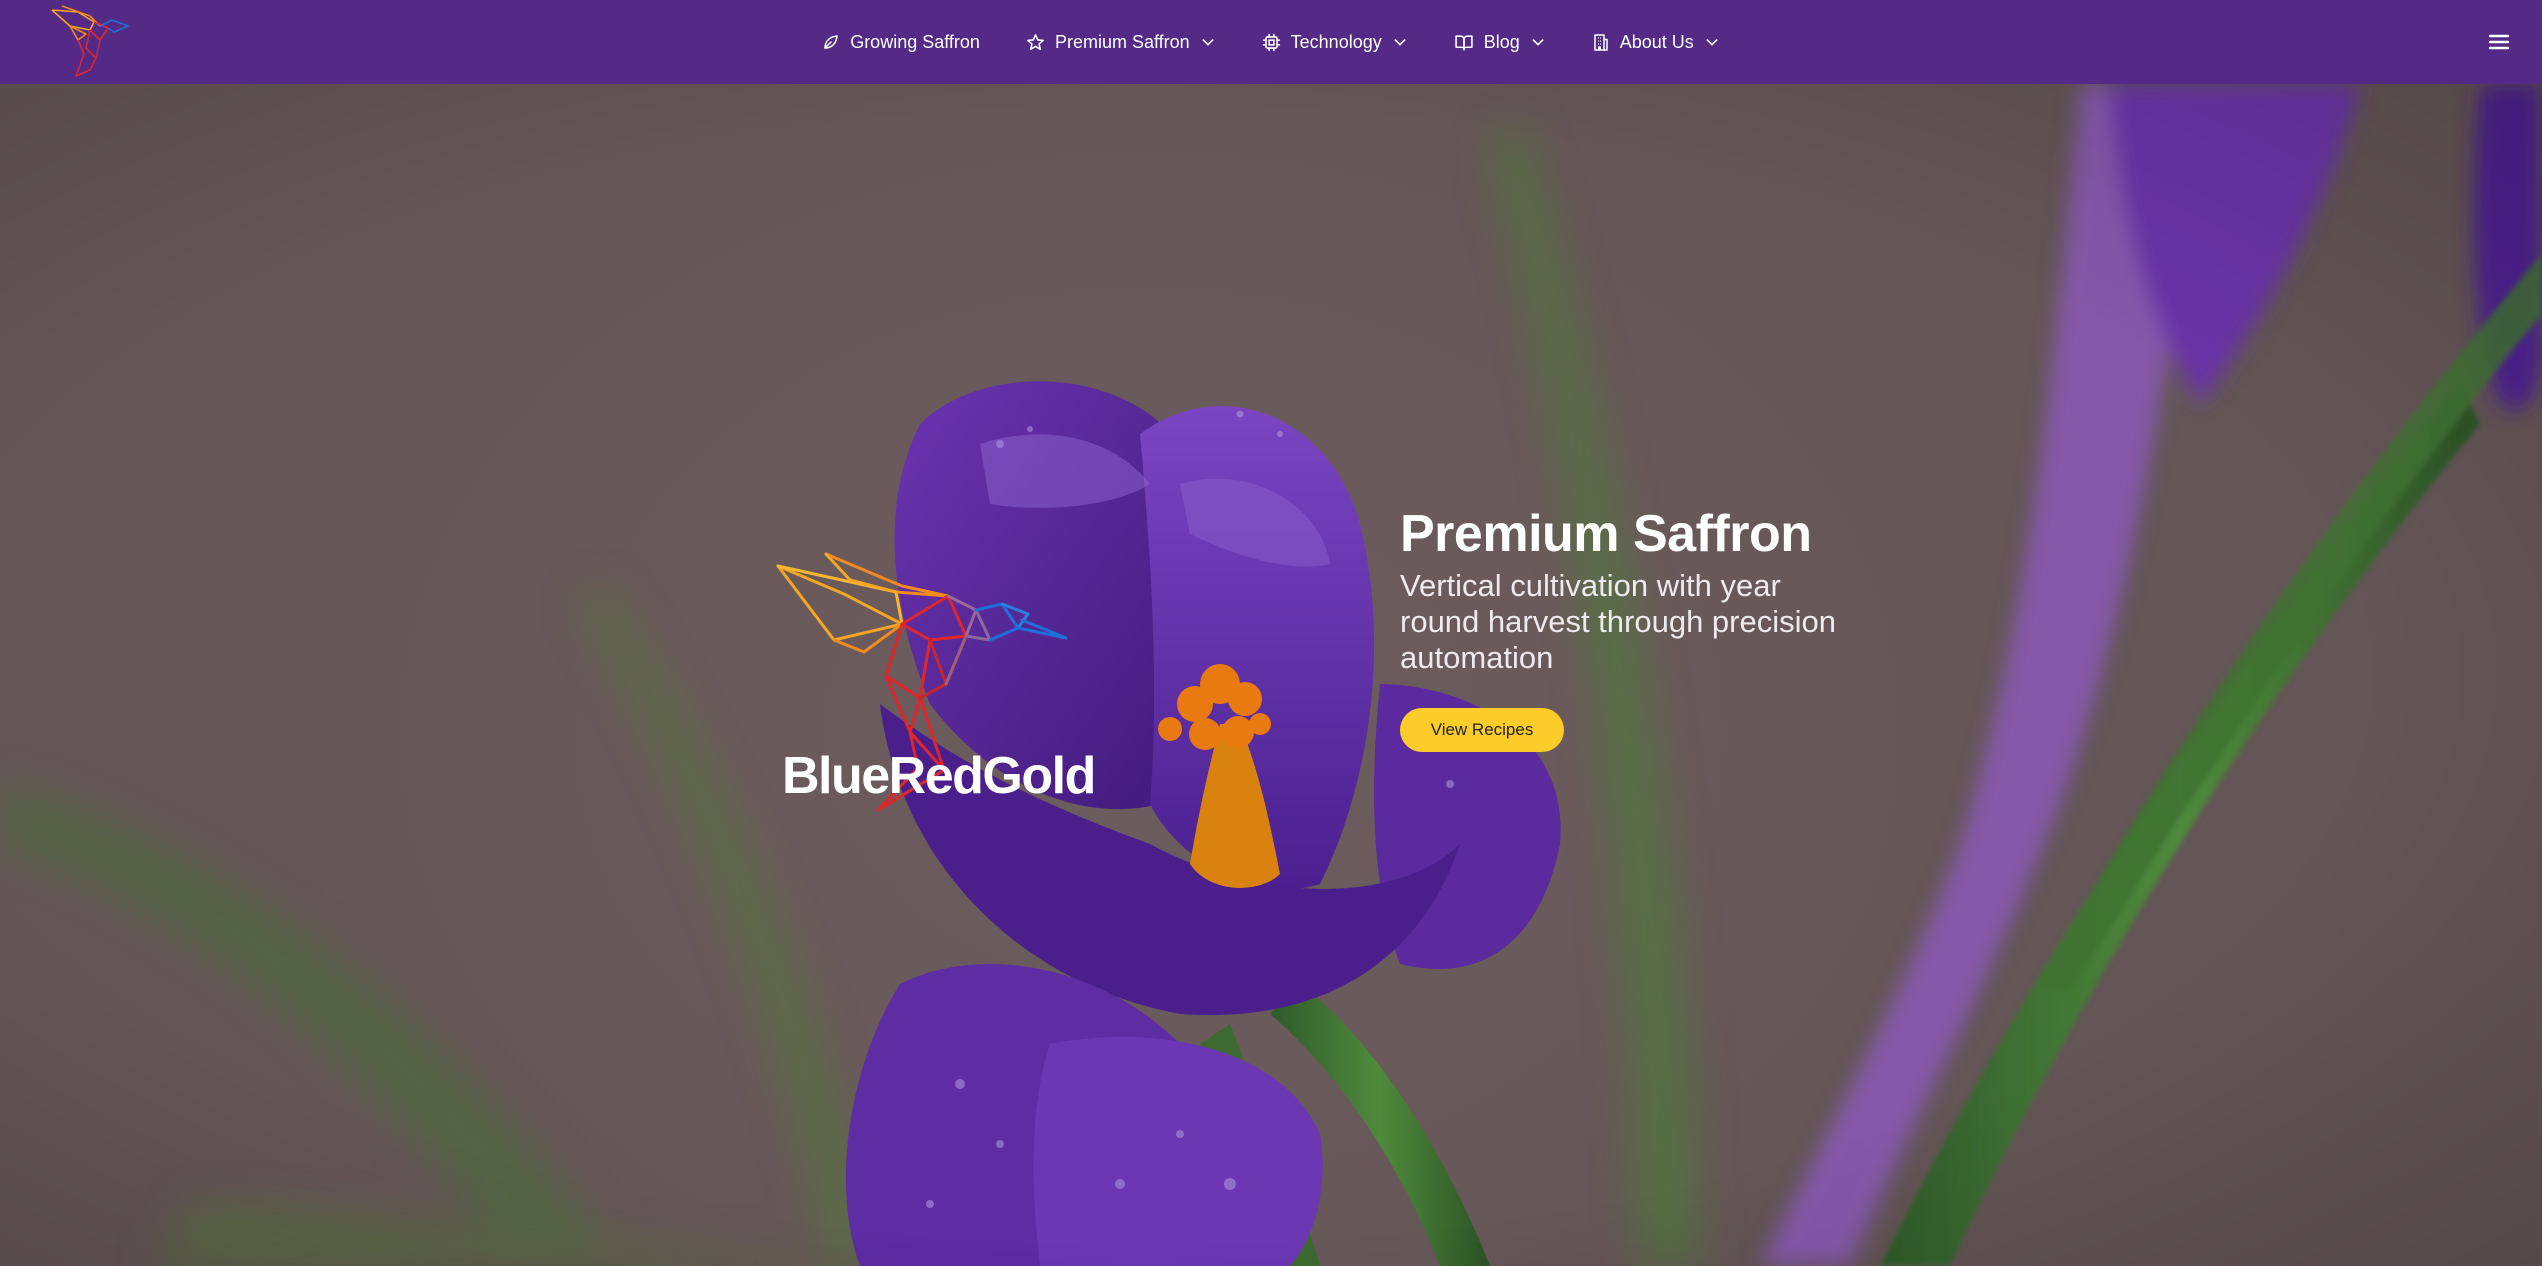 The height and width of the screenshot is (1266, 2542). Describe the element at coordinates (2499, 42) in the screenshot. I see `hamburger-menu-icon` at that location.